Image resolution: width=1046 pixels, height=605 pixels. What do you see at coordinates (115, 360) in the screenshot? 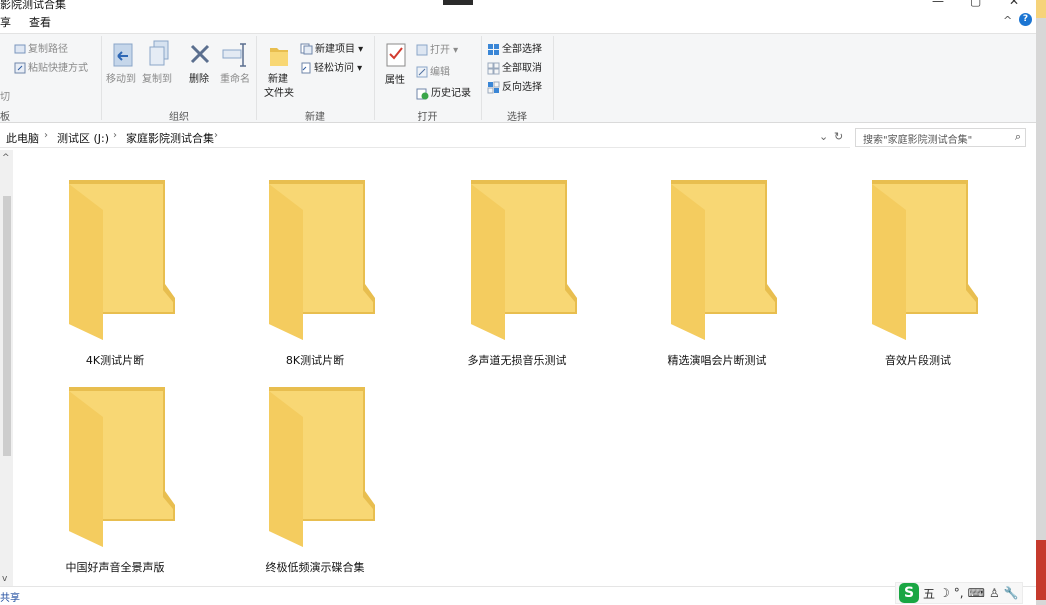
I see `folder-name: 4K测试片断` at bounding box center [115, 360].